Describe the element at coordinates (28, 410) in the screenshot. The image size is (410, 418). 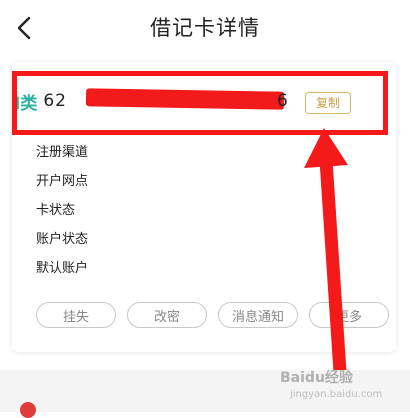
I see `bottom-item-icon` at that location.